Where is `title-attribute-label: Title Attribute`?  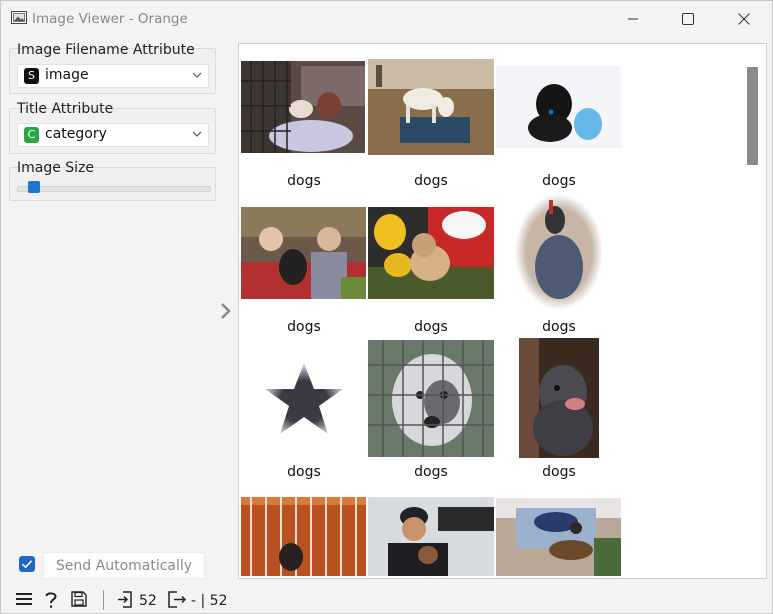 title-attribute-label: Title Attribute is located at coordinates (65, 109).